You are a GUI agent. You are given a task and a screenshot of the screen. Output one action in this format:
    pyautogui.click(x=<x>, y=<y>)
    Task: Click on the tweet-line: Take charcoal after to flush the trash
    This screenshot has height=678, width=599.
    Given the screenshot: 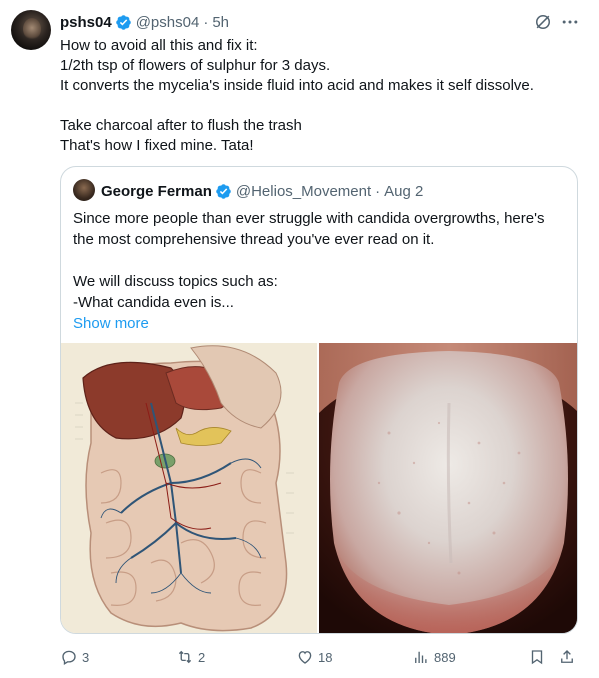 What is the action you would take?
    pyautogui.click(x=181, y=125)
    